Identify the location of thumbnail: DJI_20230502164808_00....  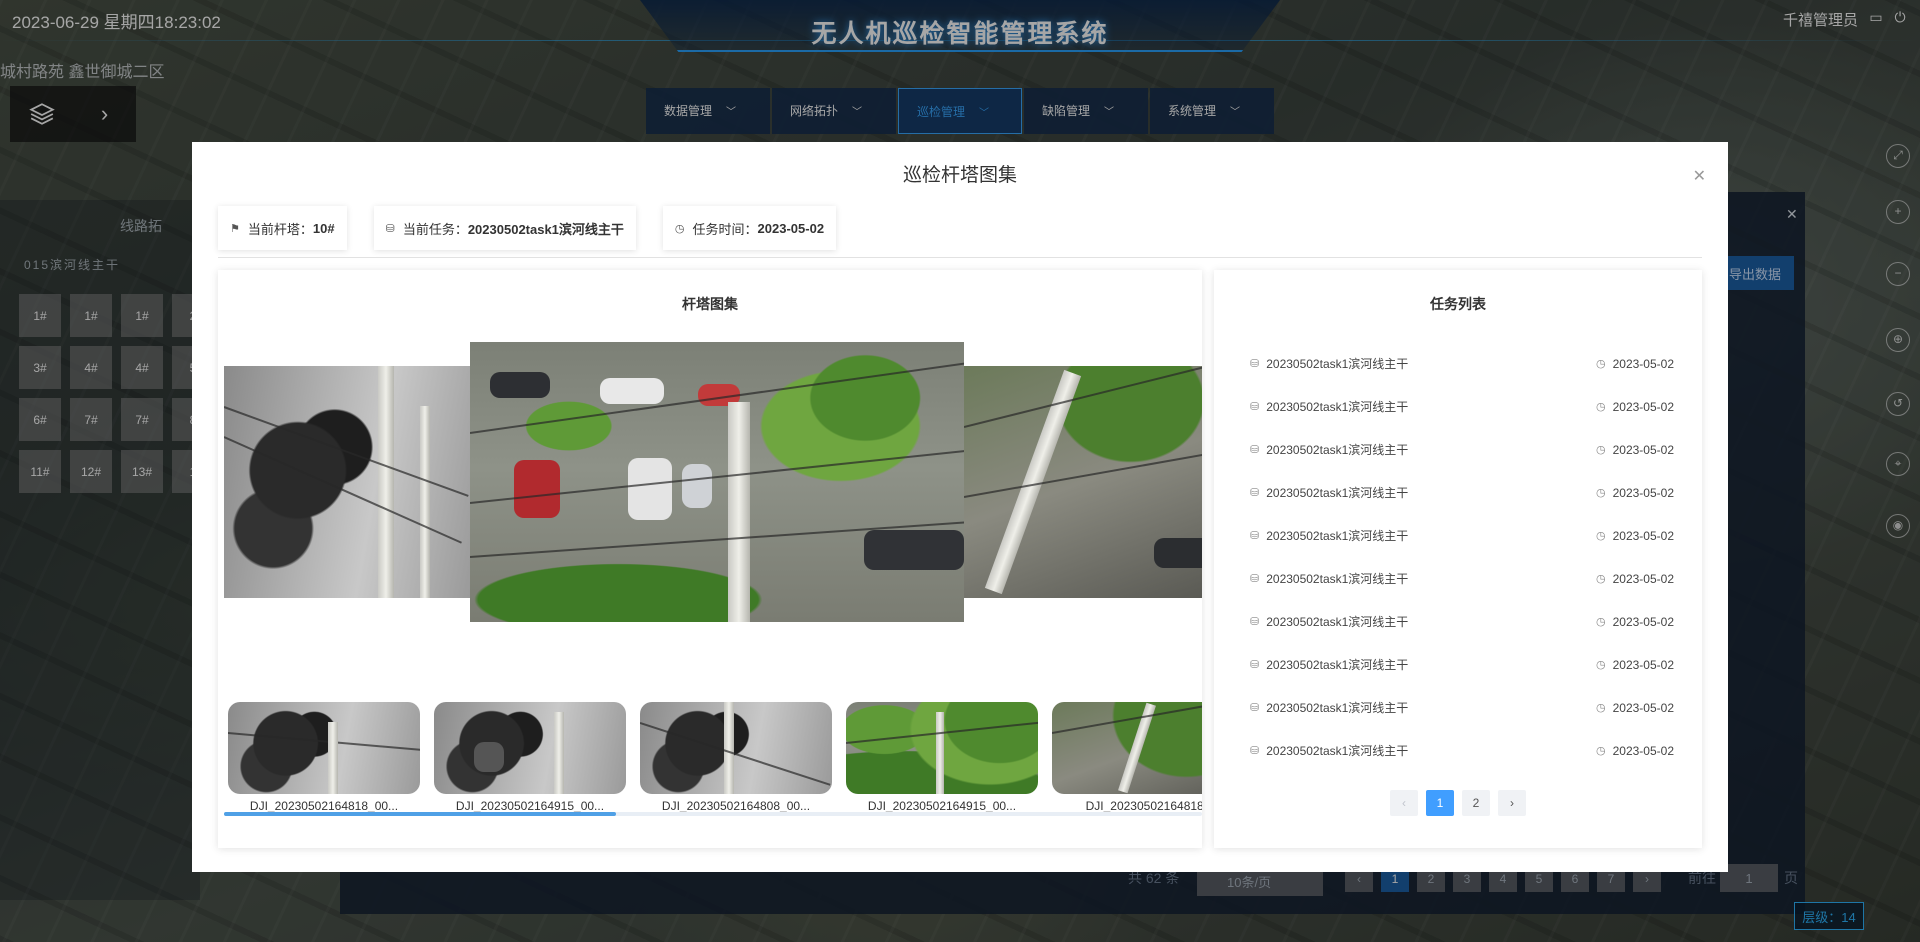
(736, 757).